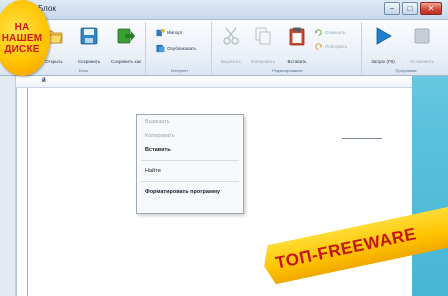 Image resolution: width=448 pixels, height=296 pixels. Describe the element at coordinates (27, 192) in the screenshot. I see `editor-margin-line` at that location.